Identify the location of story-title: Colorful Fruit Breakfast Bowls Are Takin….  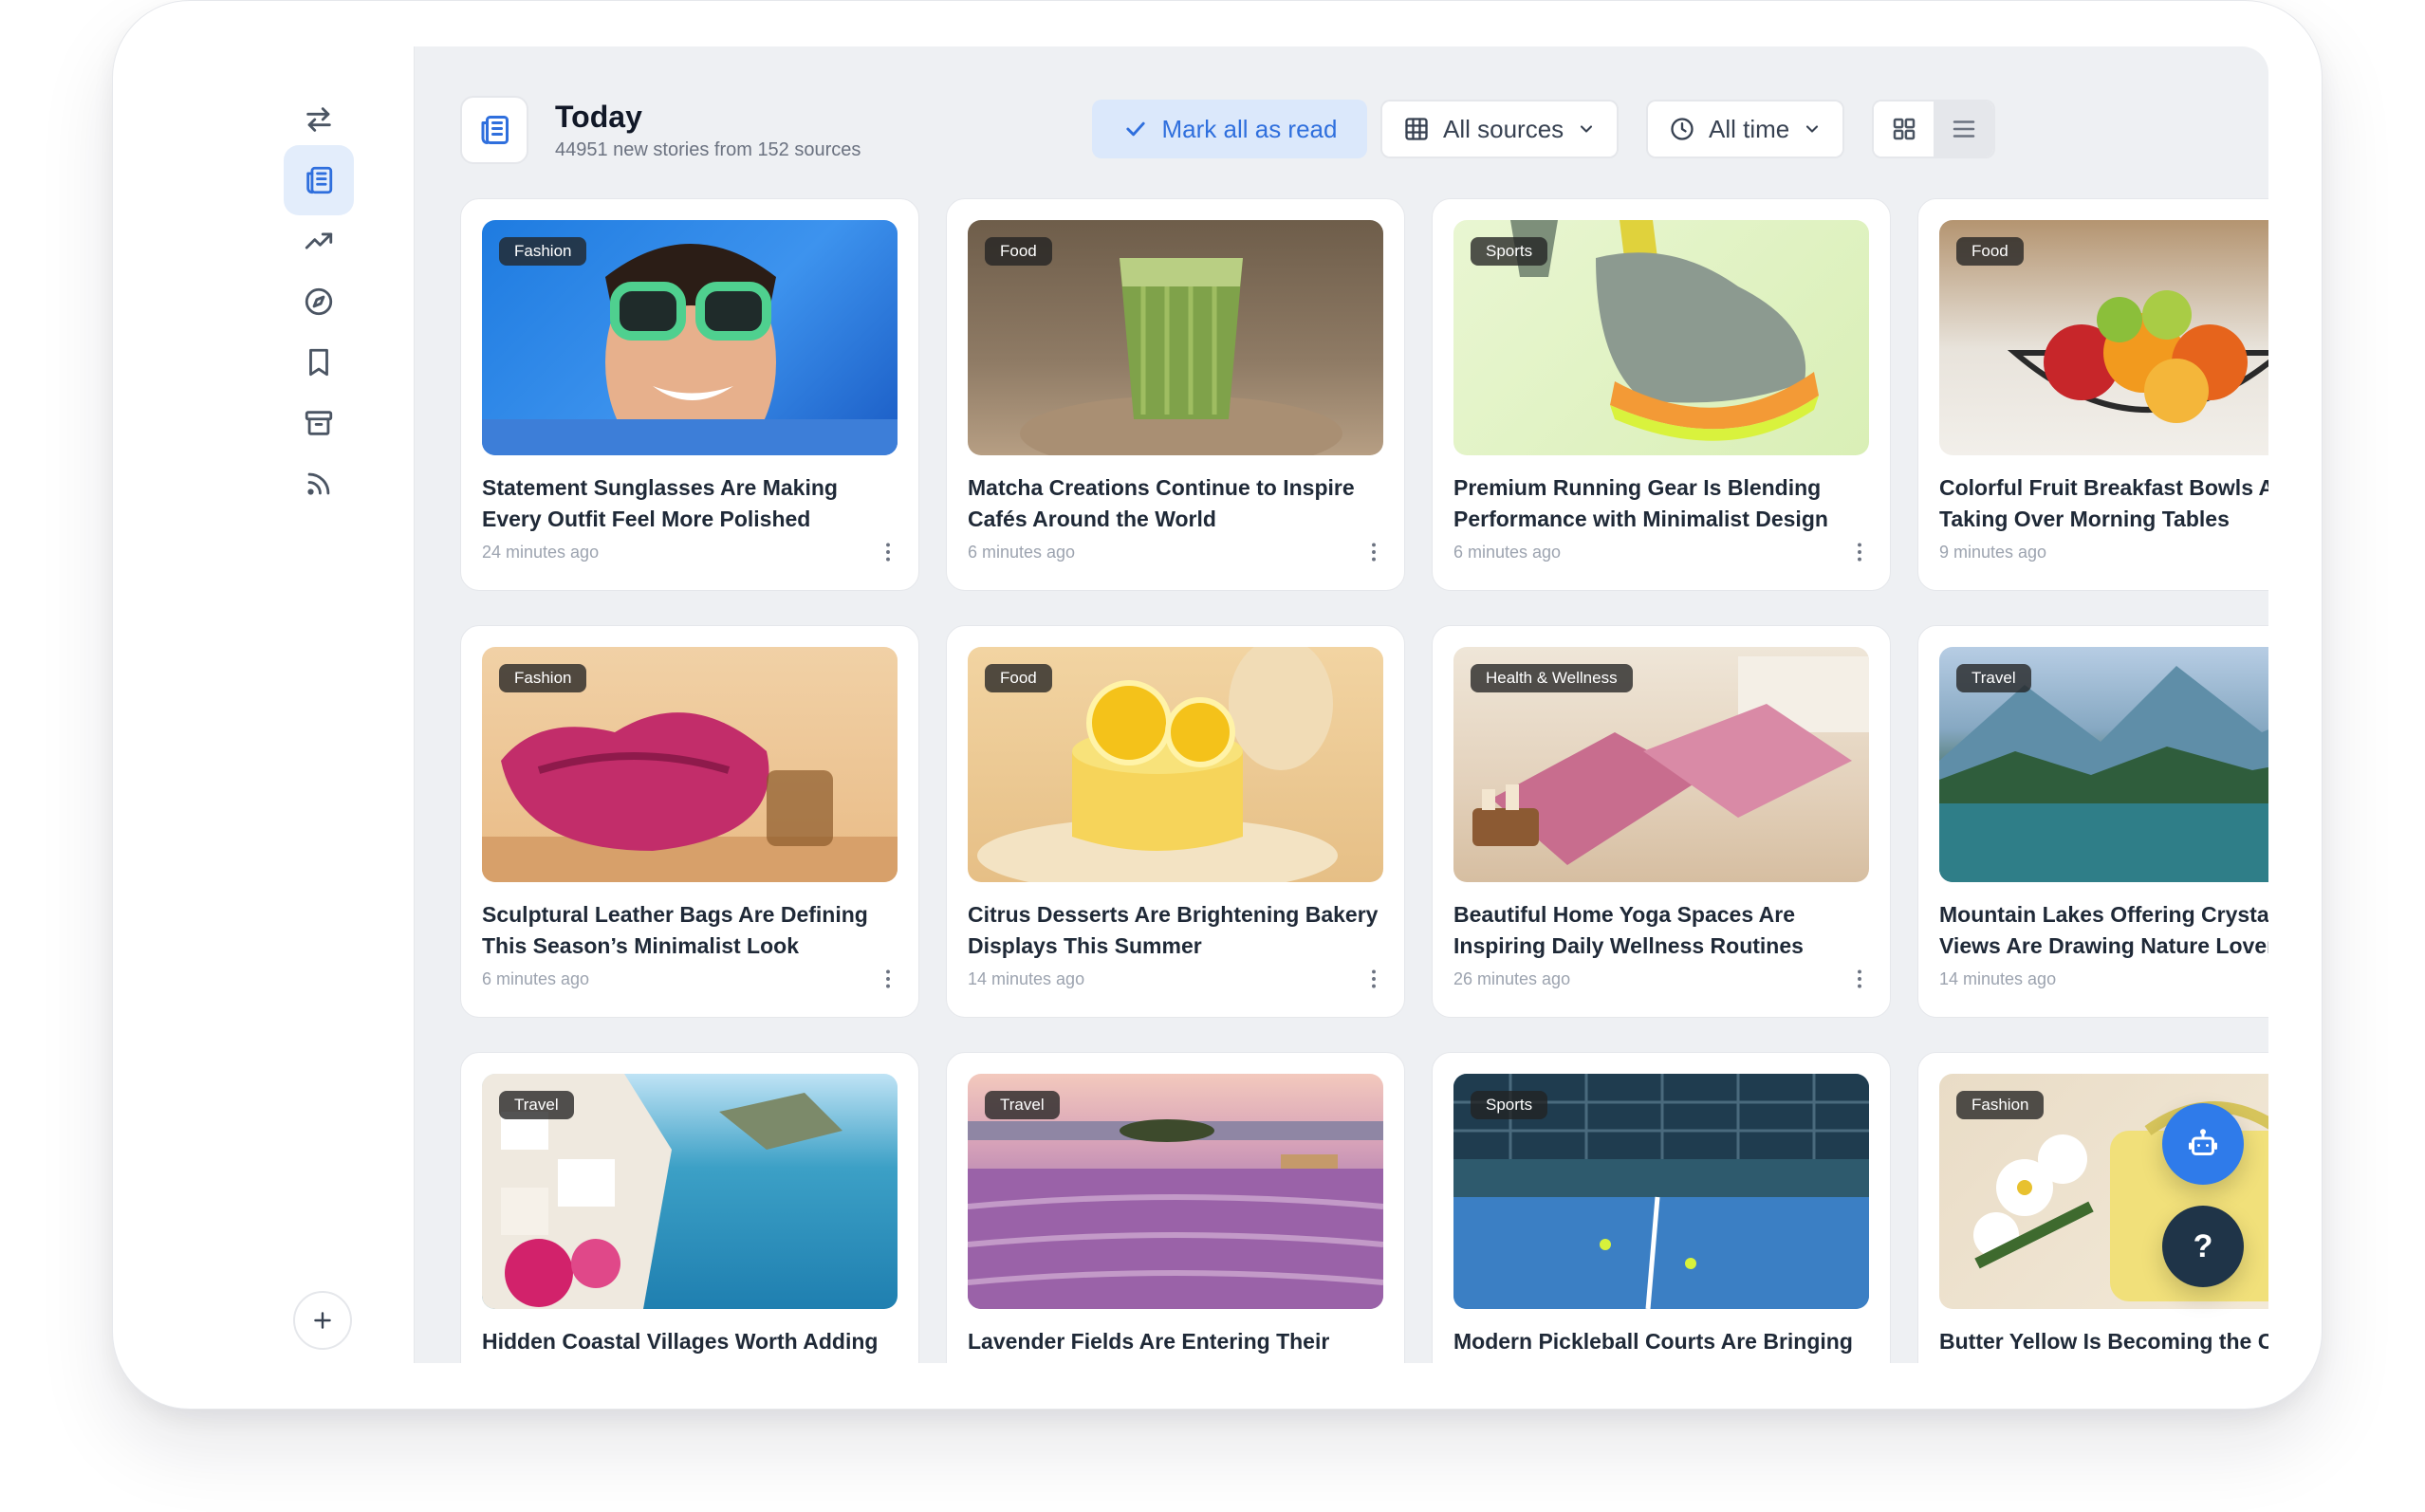
(2103, 503).